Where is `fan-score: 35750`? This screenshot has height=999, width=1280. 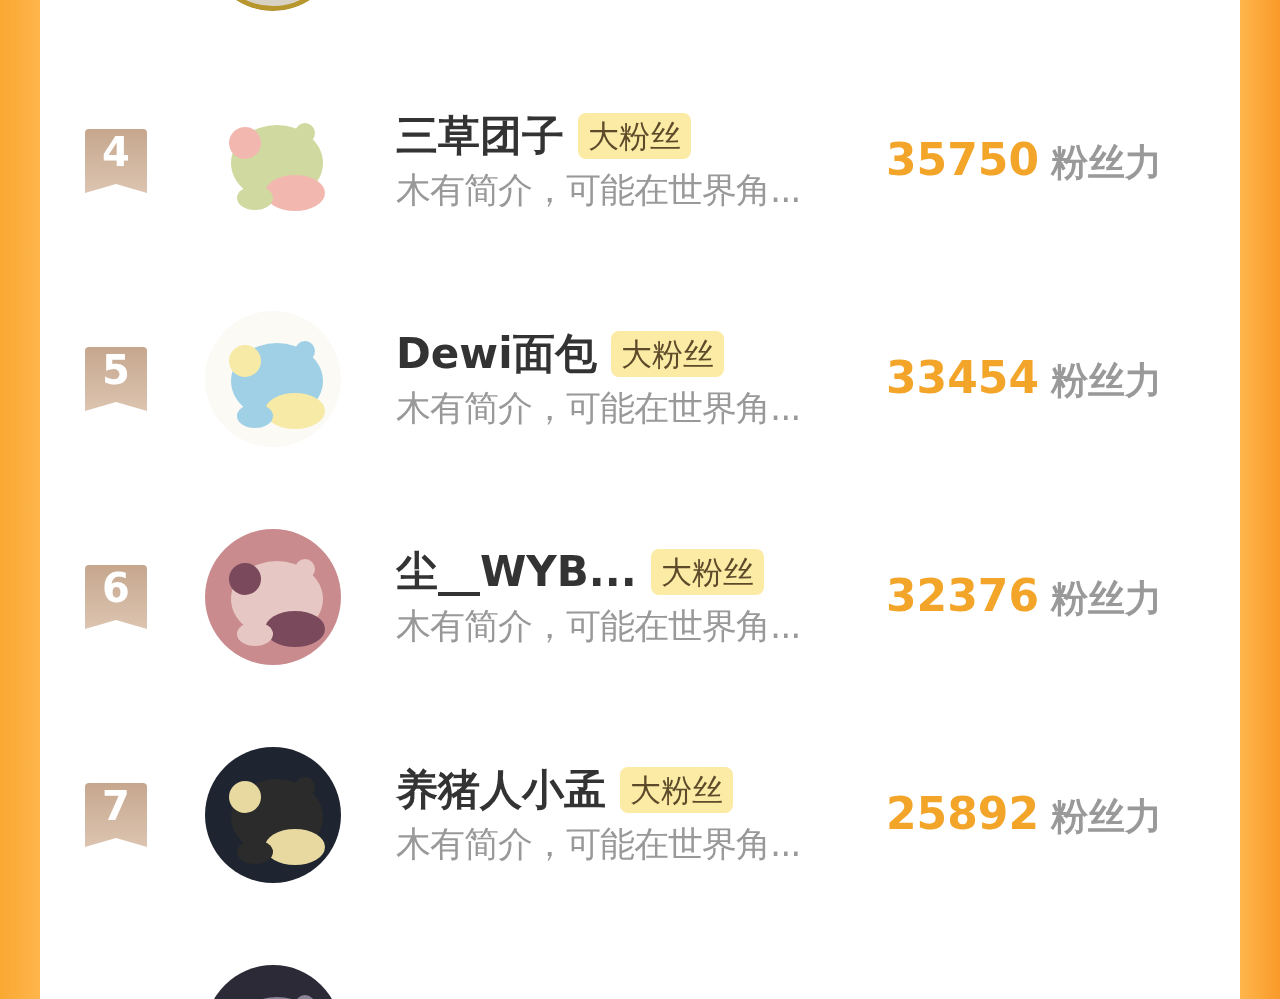 fan-score: 35750 is located at coordinates (963, 159).